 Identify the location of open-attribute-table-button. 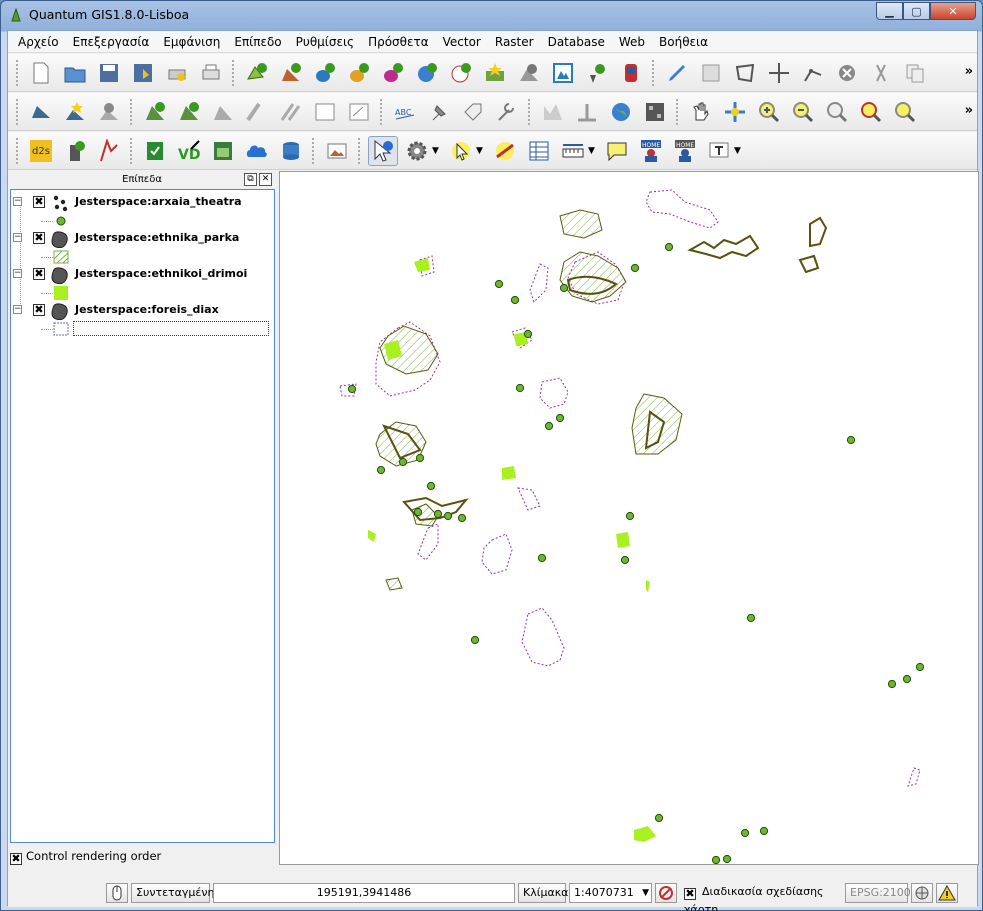
(539, 151).